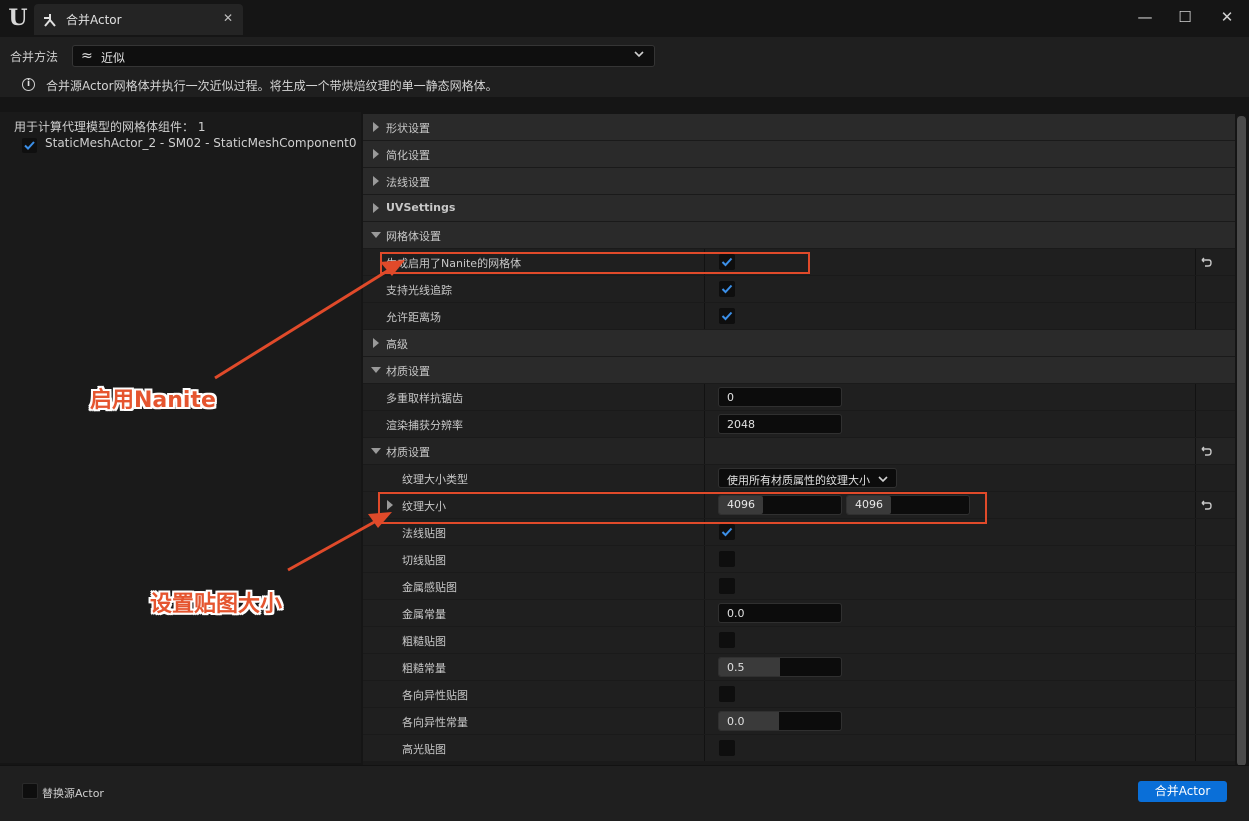 This screenshot has width=1249, height=821. I want to click on texture-size-y-input: 4096, so click(908, 505).